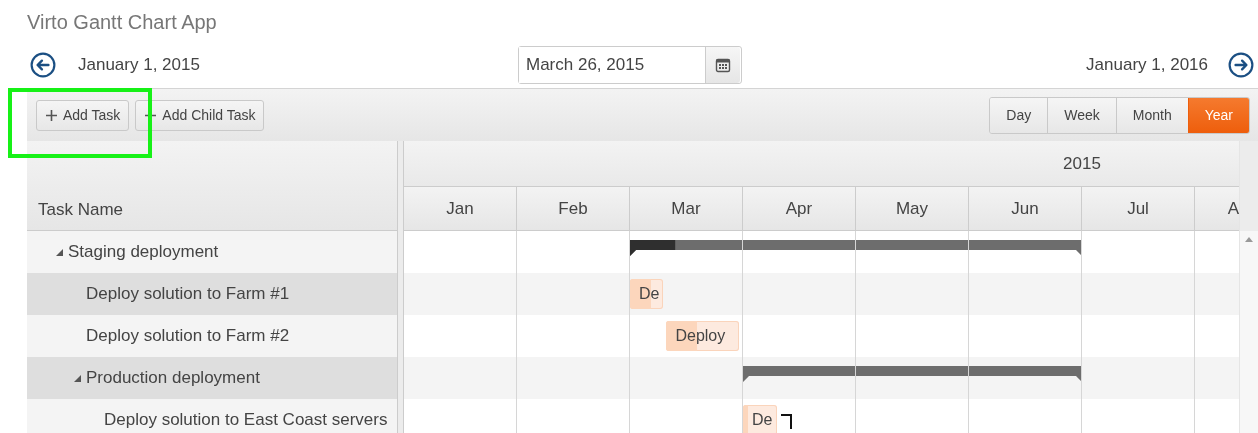 Image resolution: width=1258 pixels, height=433 pixels. I want to click on calendar-button, so click(722, 65).